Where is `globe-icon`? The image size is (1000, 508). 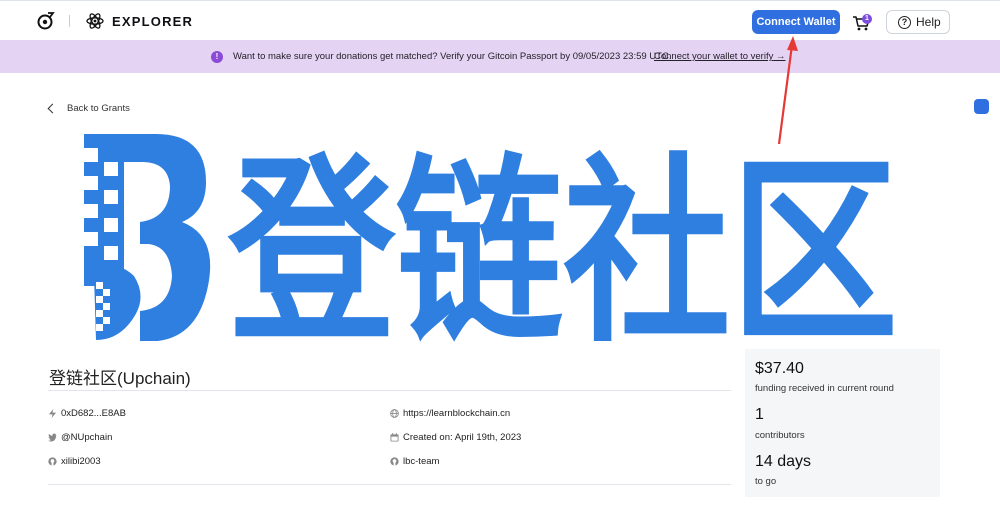
globe-icon is located at coordinates (394, 413).